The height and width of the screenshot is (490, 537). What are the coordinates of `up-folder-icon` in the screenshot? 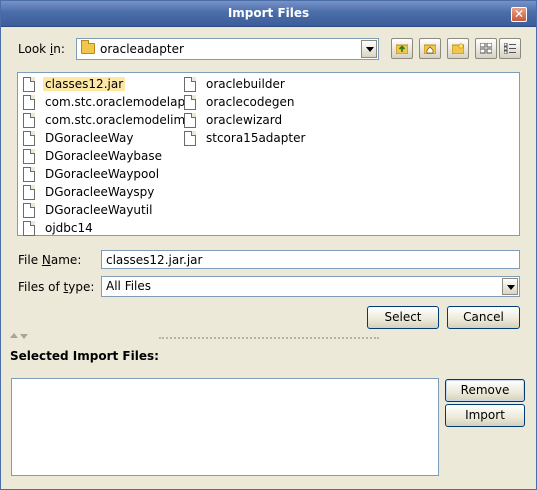 It's located at (402, 49).